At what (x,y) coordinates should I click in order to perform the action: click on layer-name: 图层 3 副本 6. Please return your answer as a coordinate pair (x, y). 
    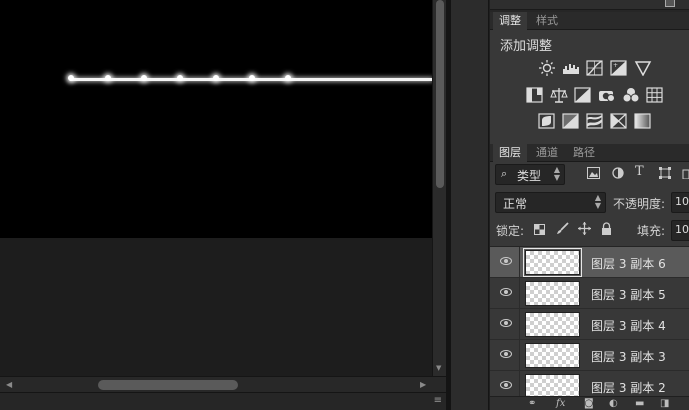
    Looking at the image, I should click on (628, 263).